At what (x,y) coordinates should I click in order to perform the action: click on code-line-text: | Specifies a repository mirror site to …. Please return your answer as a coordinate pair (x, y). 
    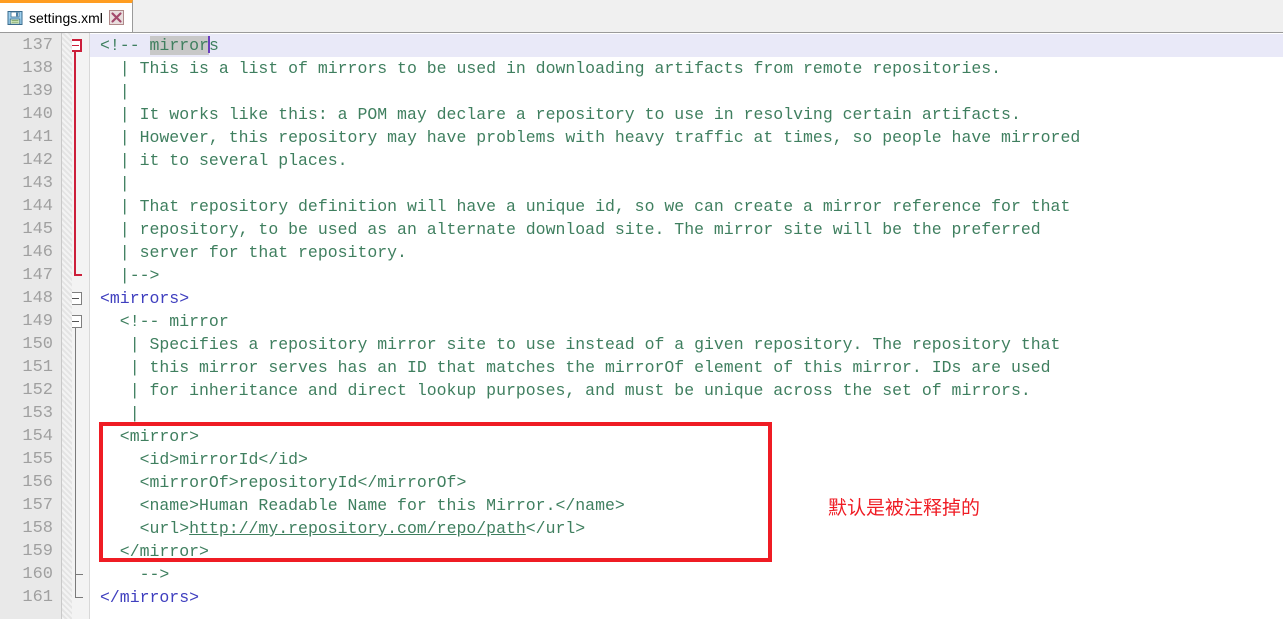
    Looking at the image, I should click on (580, 344).